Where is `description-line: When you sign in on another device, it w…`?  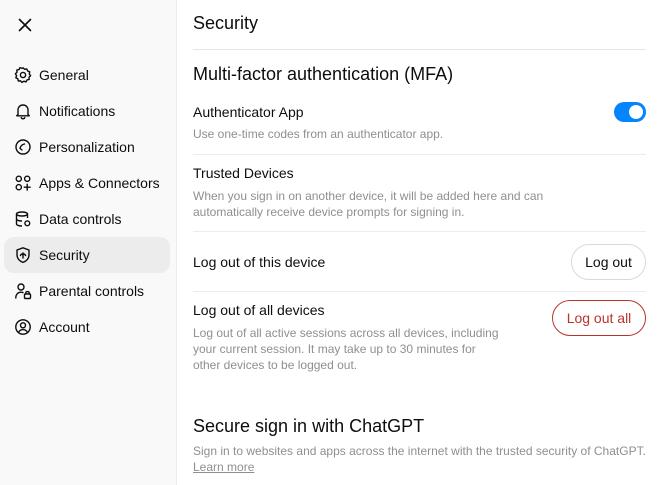
description-line: When you sign in on another device, it w… is located at coordinates (368, 196).